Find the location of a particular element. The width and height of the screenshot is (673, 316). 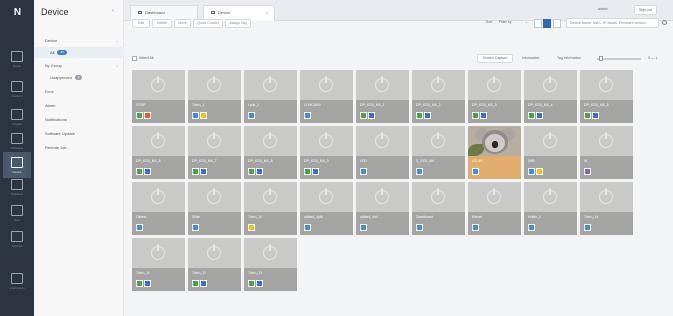

nav-item-notifications: Notifications is located at coordinates (79, 119).